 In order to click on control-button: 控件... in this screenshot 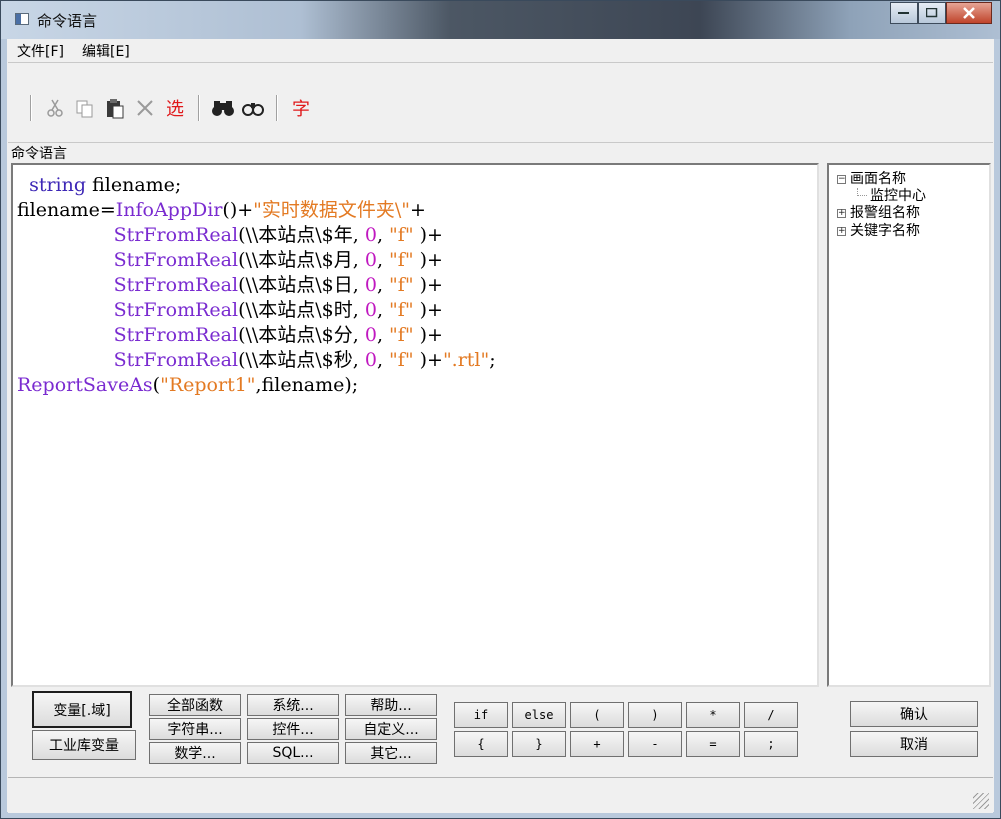, I will do `click(293, 729)`.